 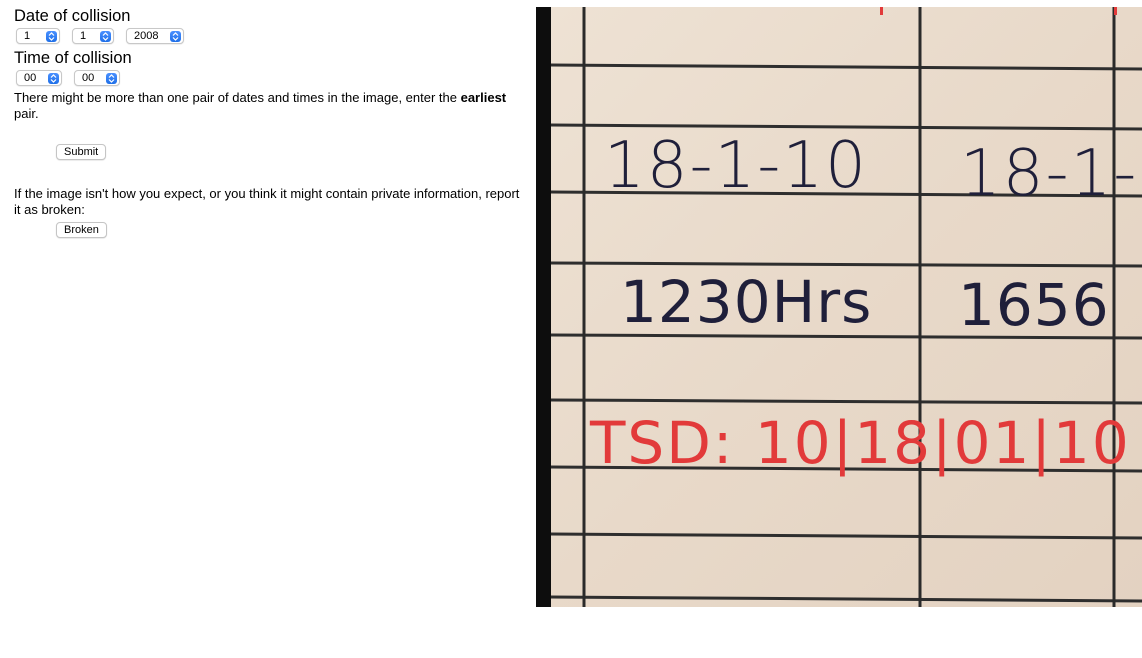 What do you see at coordinates (290, 151) in the screenshot?
I see `submit-wrap: Submit` at bounding box center [290, 151].